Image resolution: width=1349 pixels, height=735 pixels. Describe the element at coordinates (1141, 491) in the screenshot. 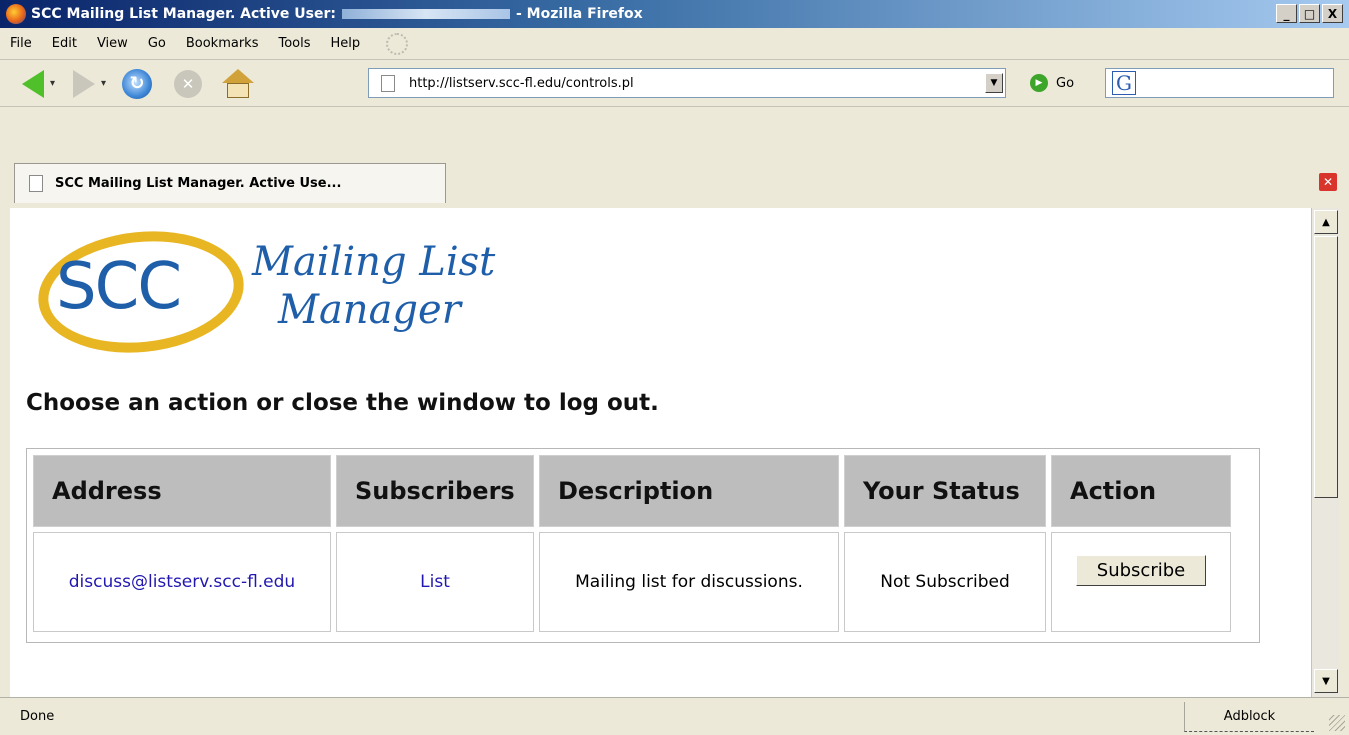

I see `header-action: Action` at that location.